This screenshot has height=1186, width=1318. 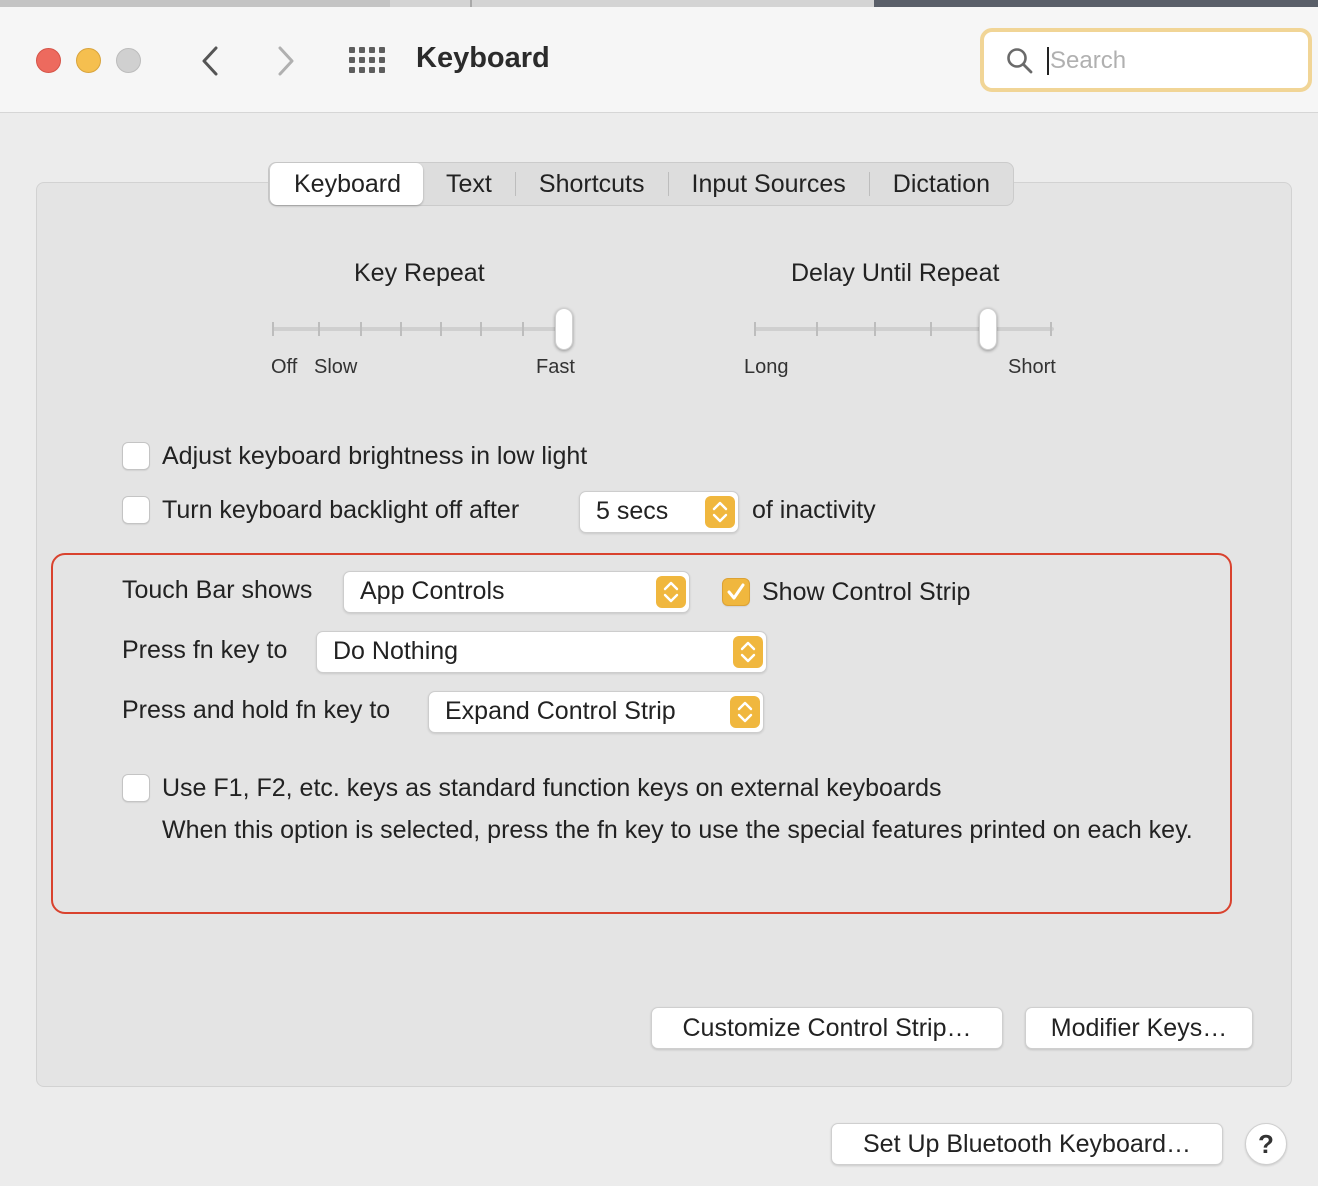 What do you see at coordinates (432, 591) in the screenshot?
I see `popup-value: App Controls` at bounding box center [432, 591].